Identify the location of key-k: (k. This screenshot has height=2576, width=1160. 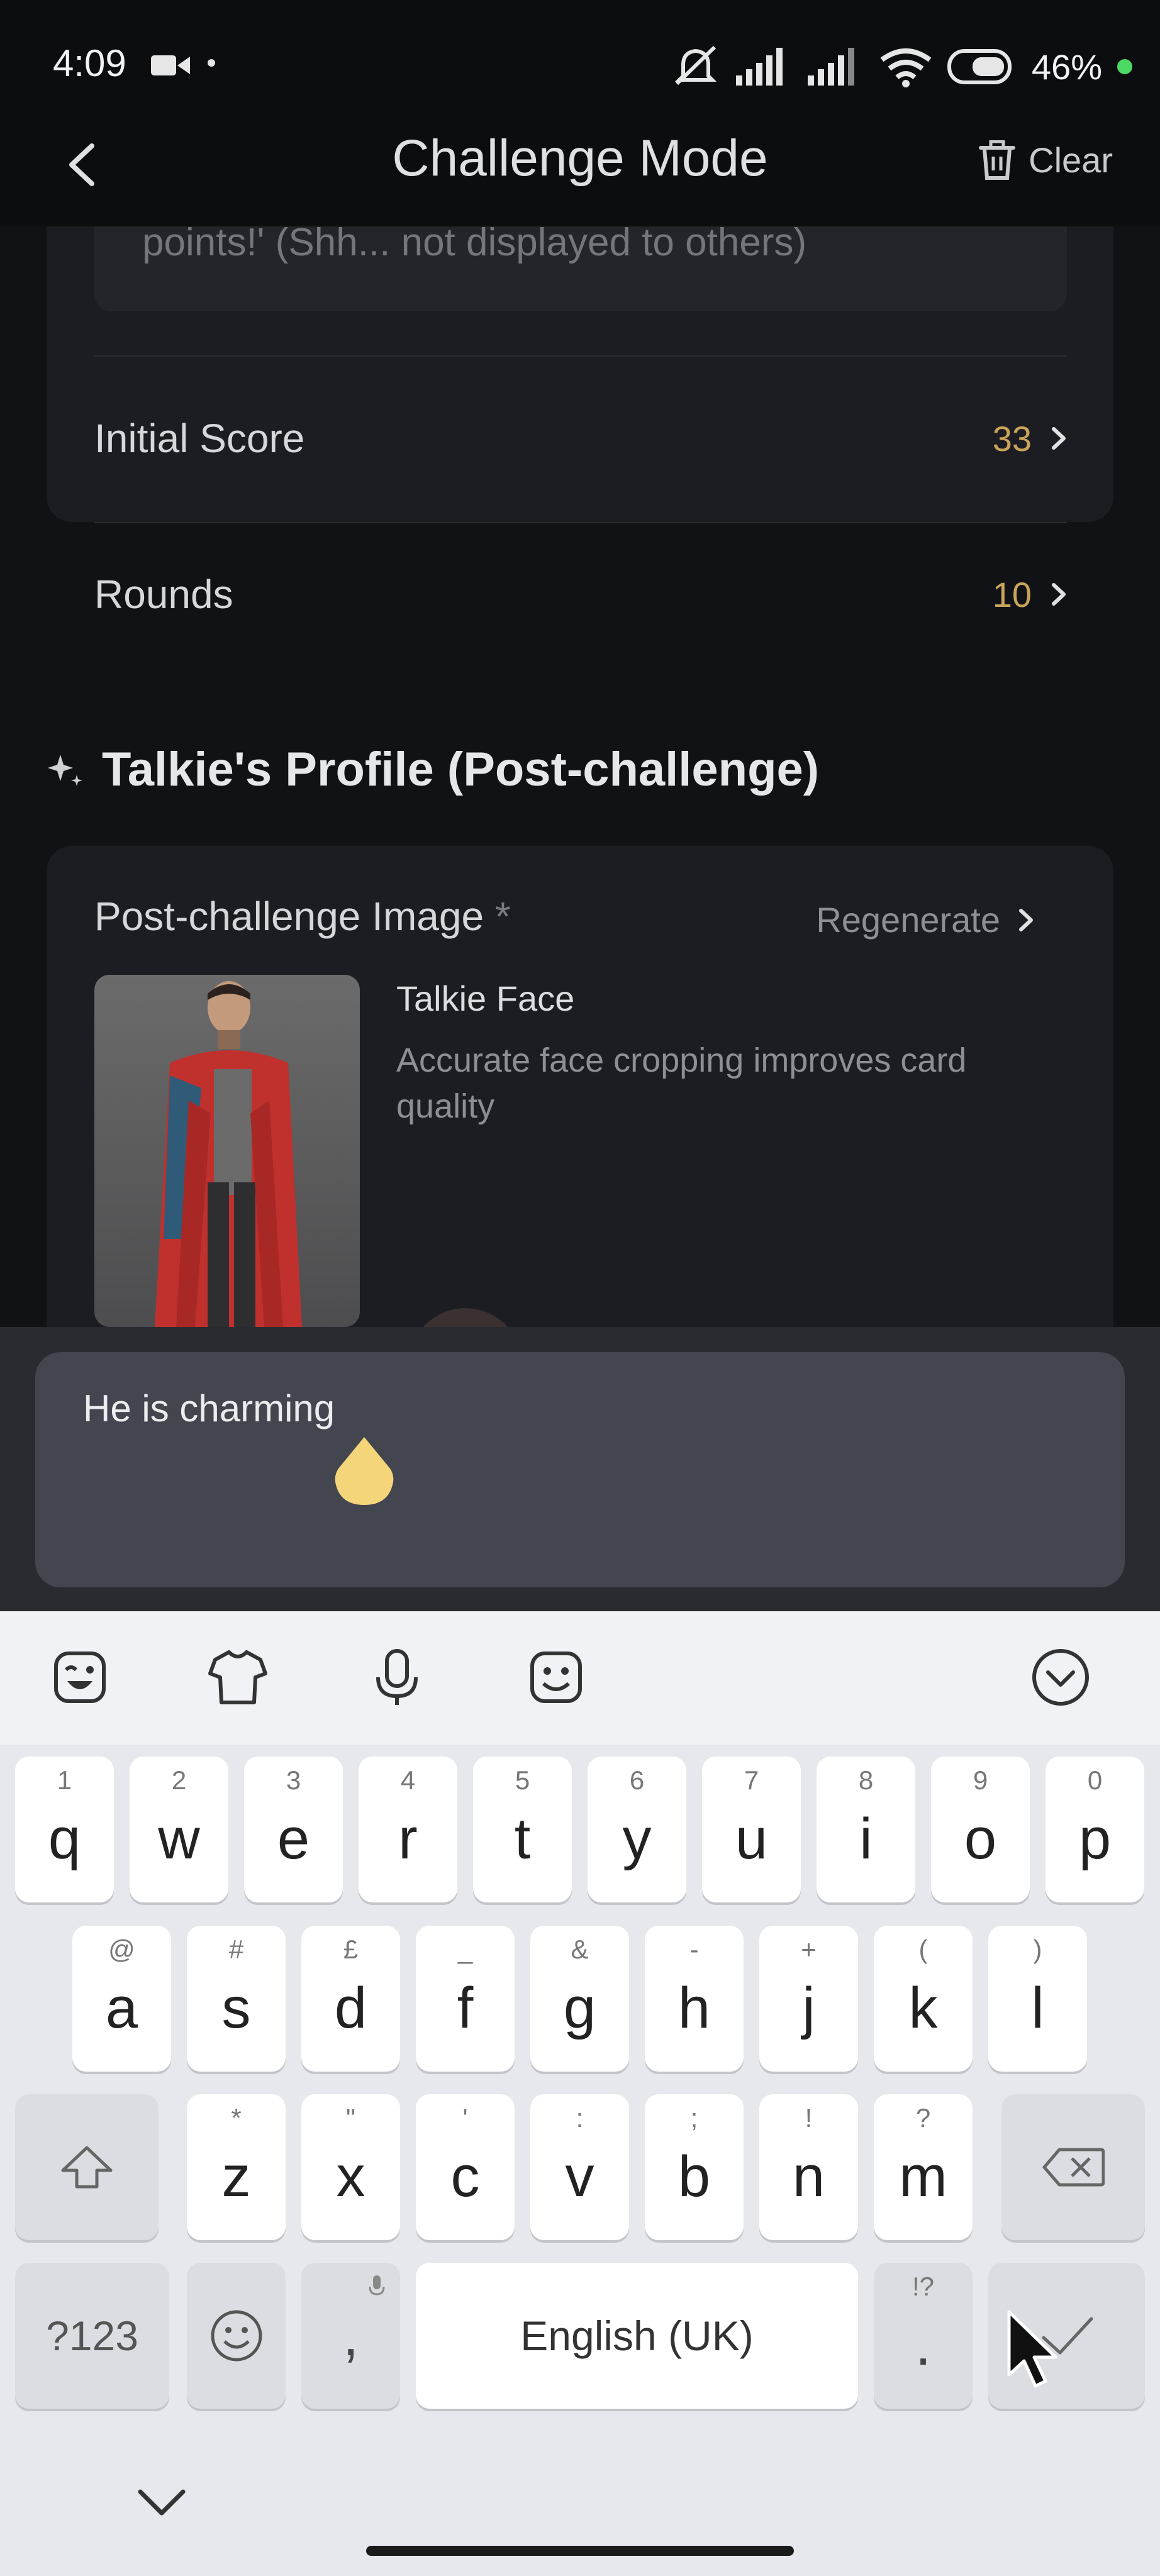
(924, 1999).